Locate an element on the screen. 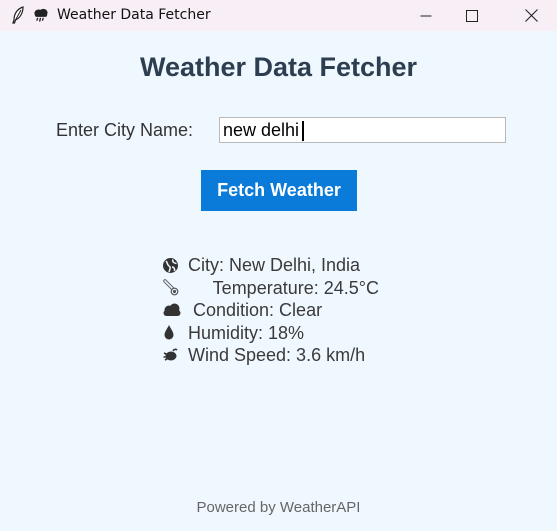 The image size is (557, 531). title-bar: Weather Data Fetcher is located at coordinates (278, 15).